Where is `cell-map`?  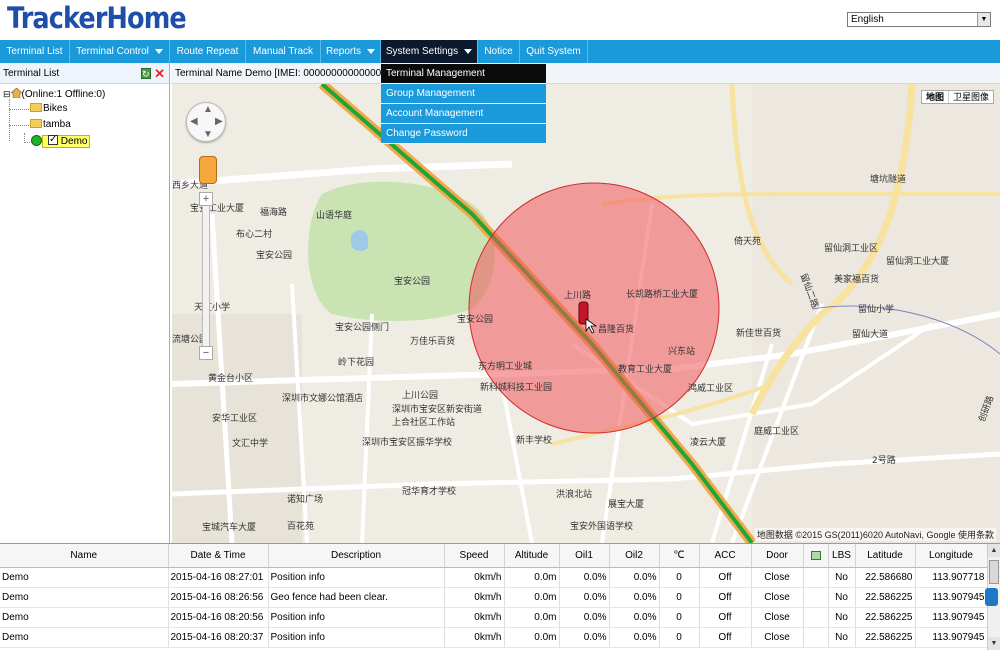 cell-map is located at coordinates (816, 637).